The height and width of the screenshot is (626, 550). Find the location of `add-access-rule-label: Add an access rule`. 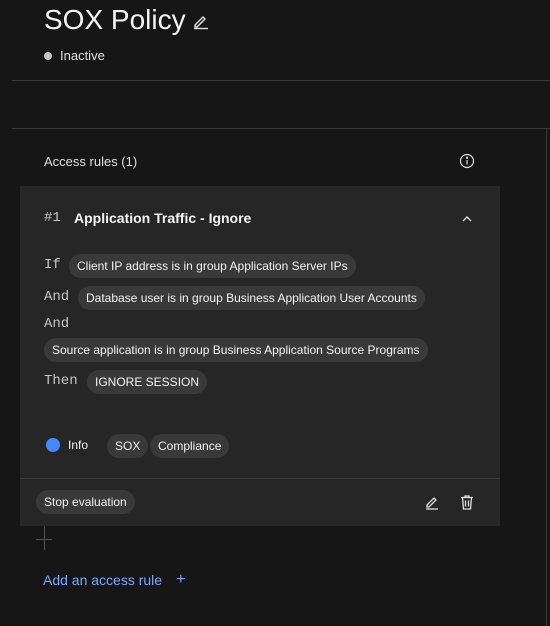

add-access-rule-label: Add an access rule is located at coordinates (103, 580).